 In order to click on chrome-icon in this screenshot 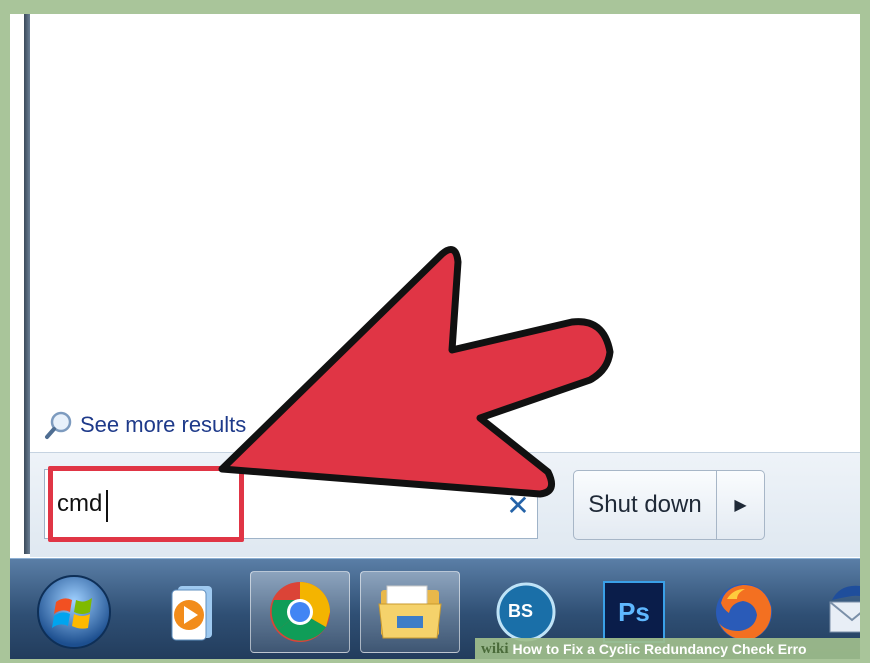, I will do `click(300, 612)`.